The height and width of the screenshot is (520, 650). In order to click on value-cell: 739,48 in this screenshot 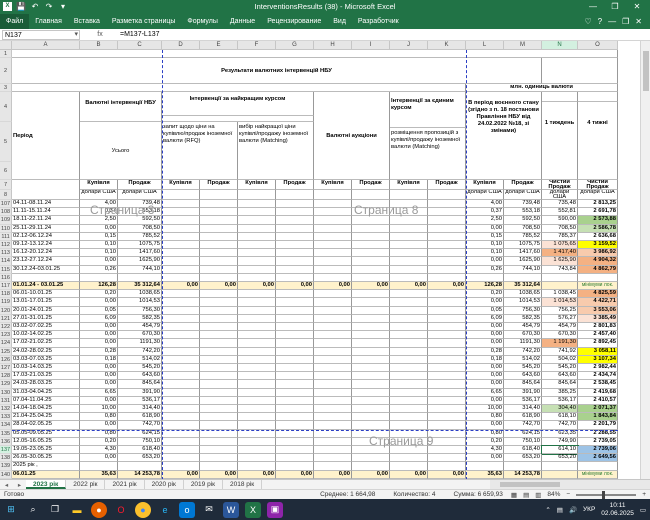, I will do `click(140, 204)`.